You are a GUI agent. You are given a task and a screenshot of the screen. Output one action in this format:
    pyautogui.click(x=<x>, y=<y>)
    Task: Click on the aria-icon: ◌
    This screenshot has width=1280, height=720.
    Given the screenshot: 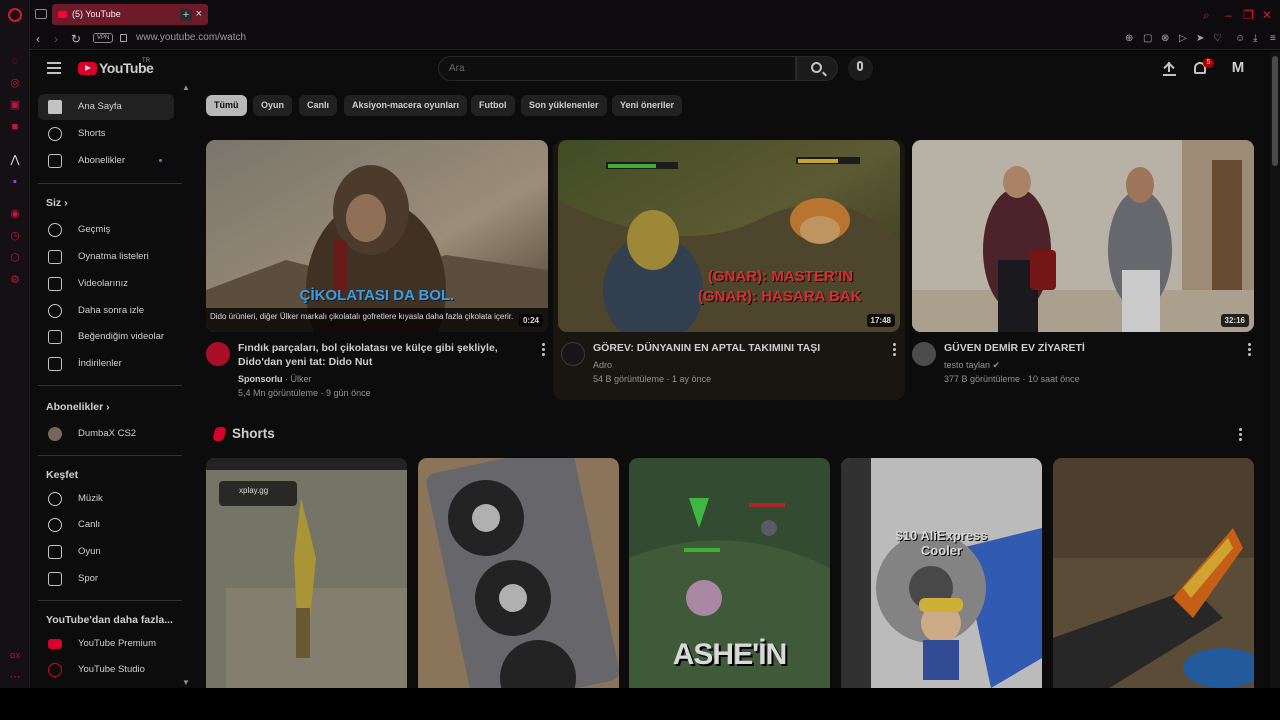 What is the action you would take?
    pyautogui.click(x=15, y=61)
    